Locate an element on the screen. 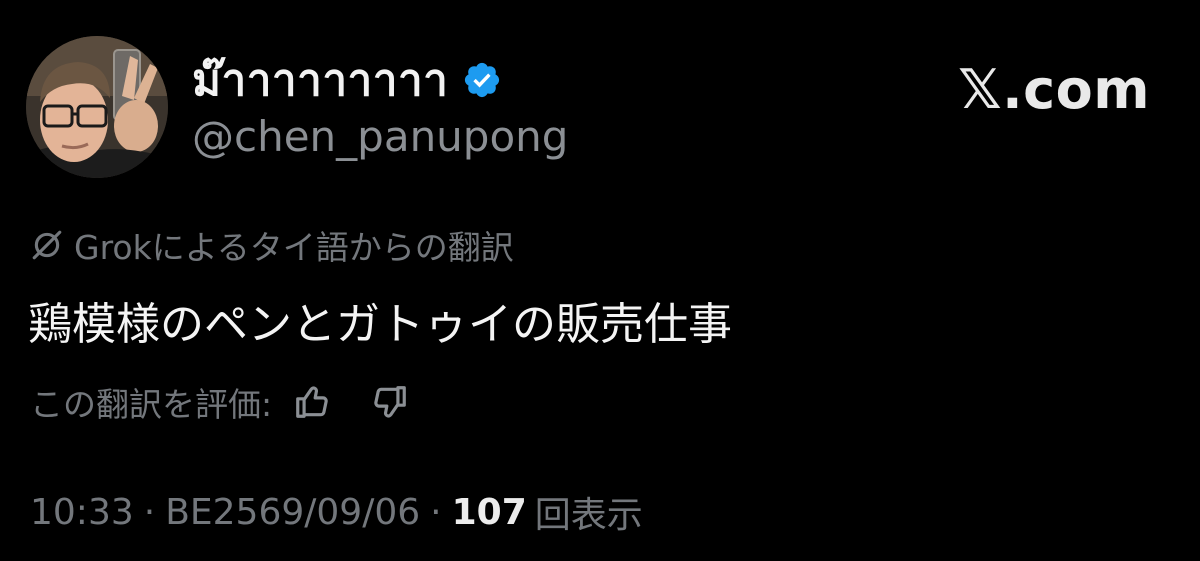  author-display-name: ม๊าาาาาาาาา is located at coordinates (320, 80).